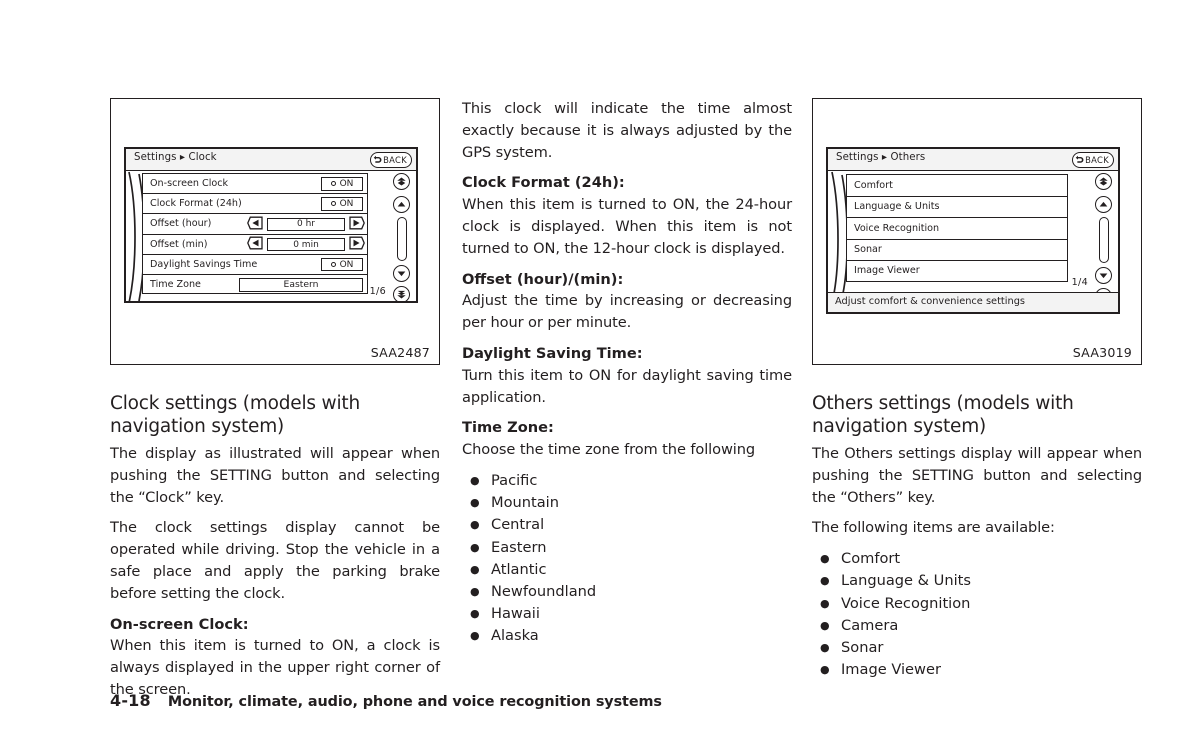  I want to click on right-paragraph-2: The following items are available:, so click(933, 528).